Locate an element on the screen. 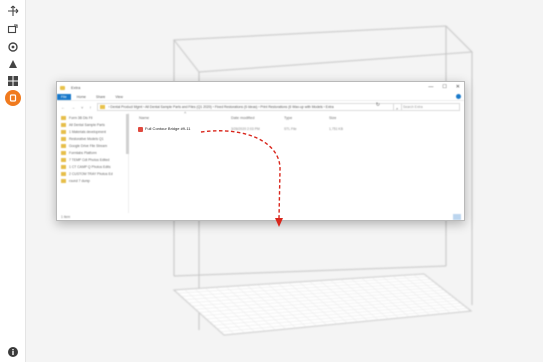  nav-item-label: All Dental Sample Parts is located at coordinates (87, 124).